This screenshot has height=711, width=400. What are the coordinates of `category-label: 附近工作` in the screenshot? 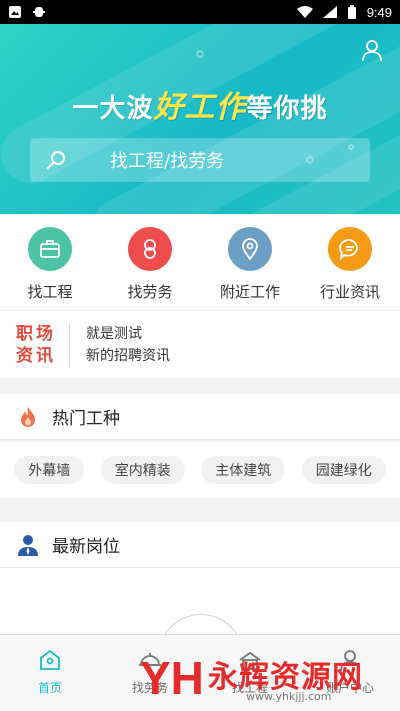 It's located at (249, 292).